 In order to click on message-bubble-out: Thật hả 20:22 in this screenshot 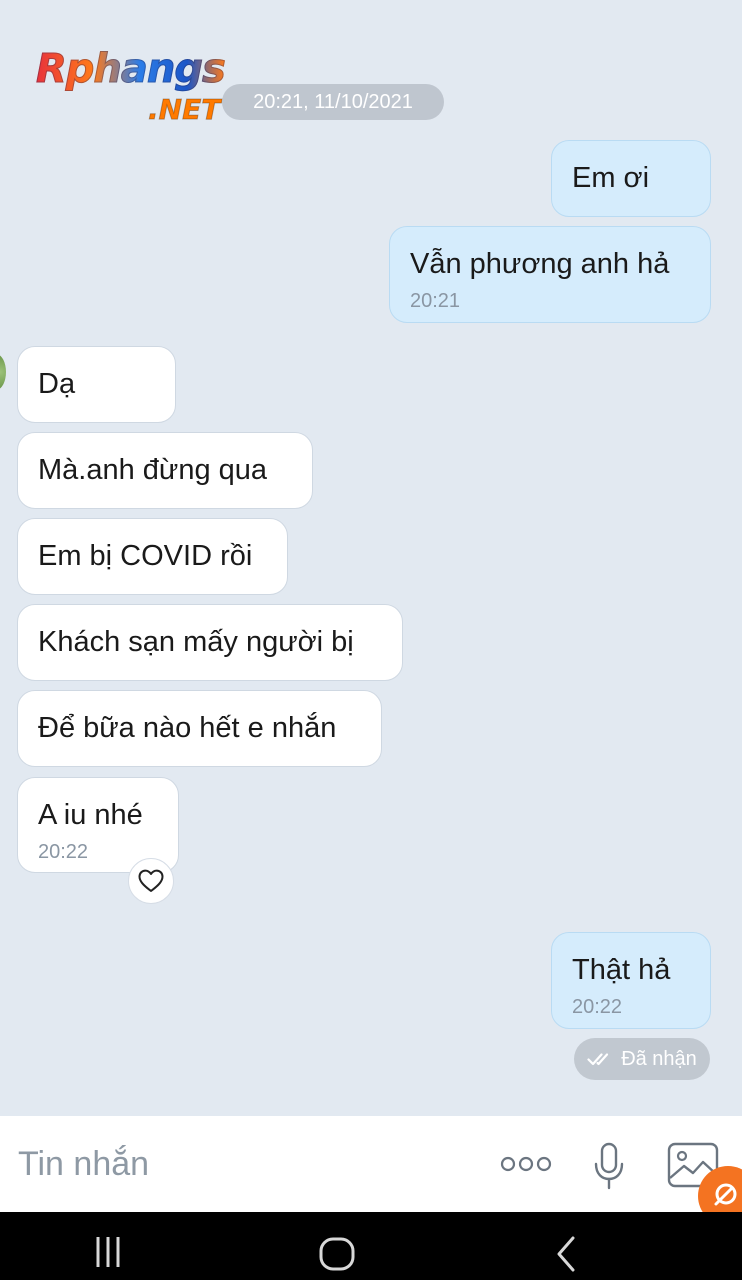, I will do `click(631, 980)`.